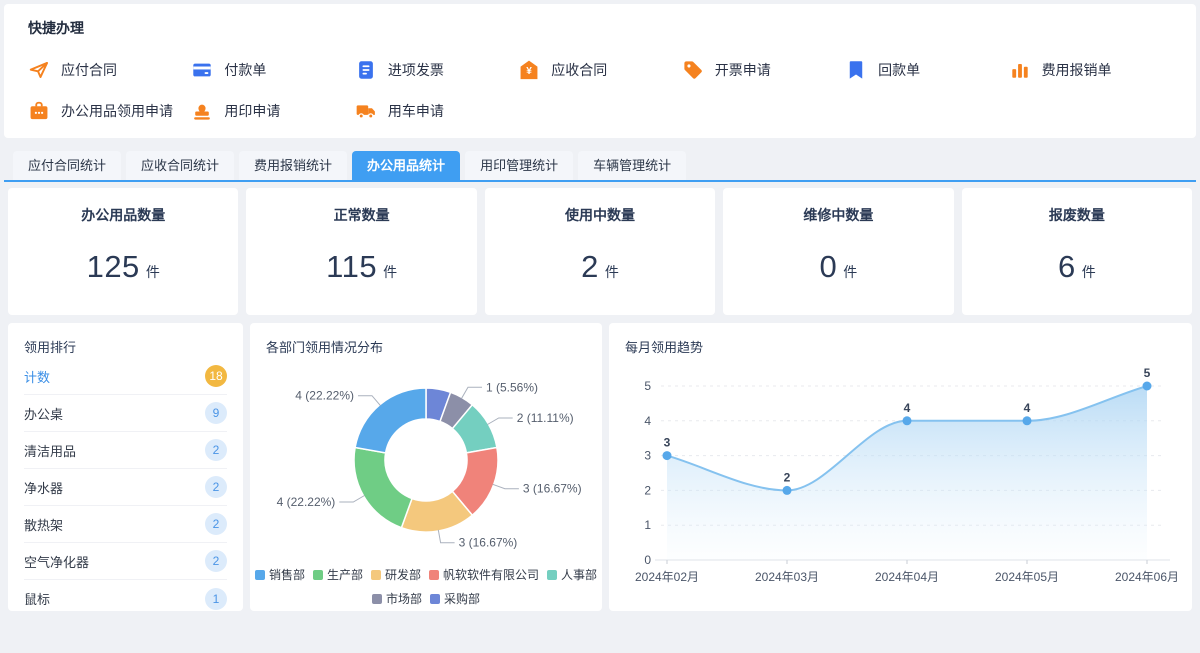 This screenshot has width=1200, height=653. What do you see at coordinates (67, 165) in the screenshot?
I see `tab-payable-contract-stats: 应付合同统计` at bounding box center [67, 165].